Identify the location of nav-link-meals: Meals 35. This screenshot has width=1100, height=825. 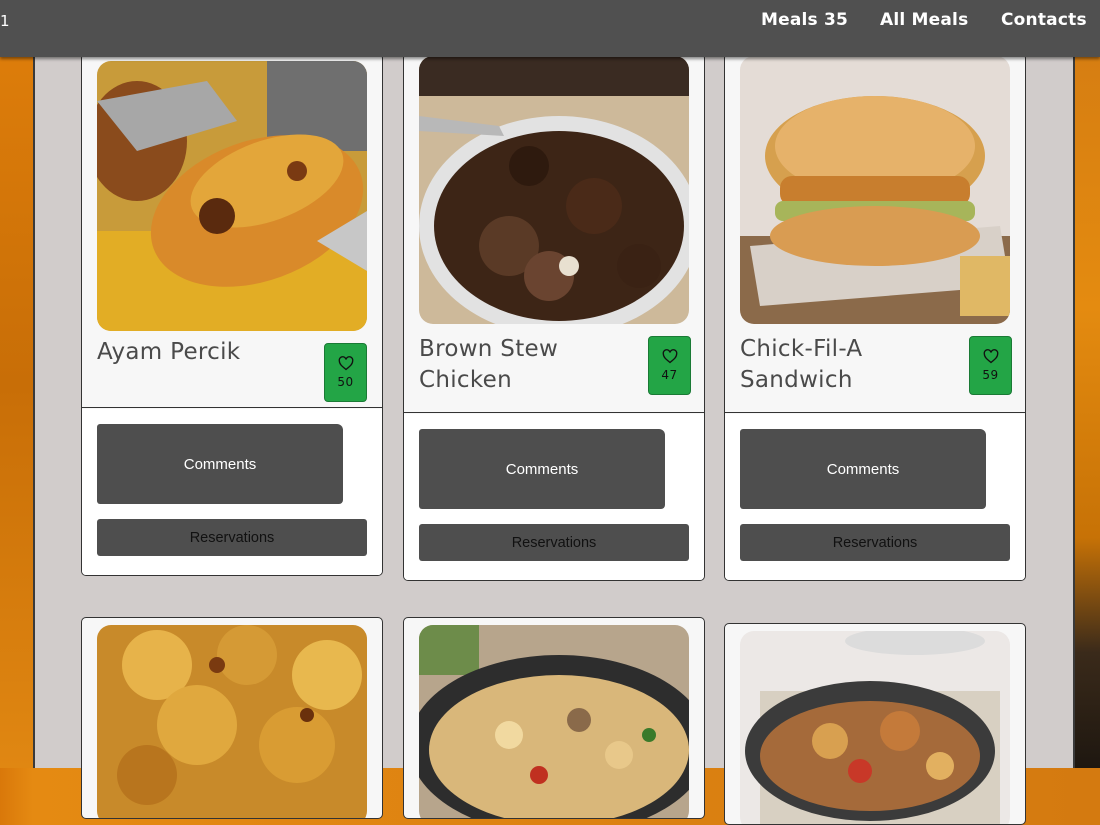
(804, 20).